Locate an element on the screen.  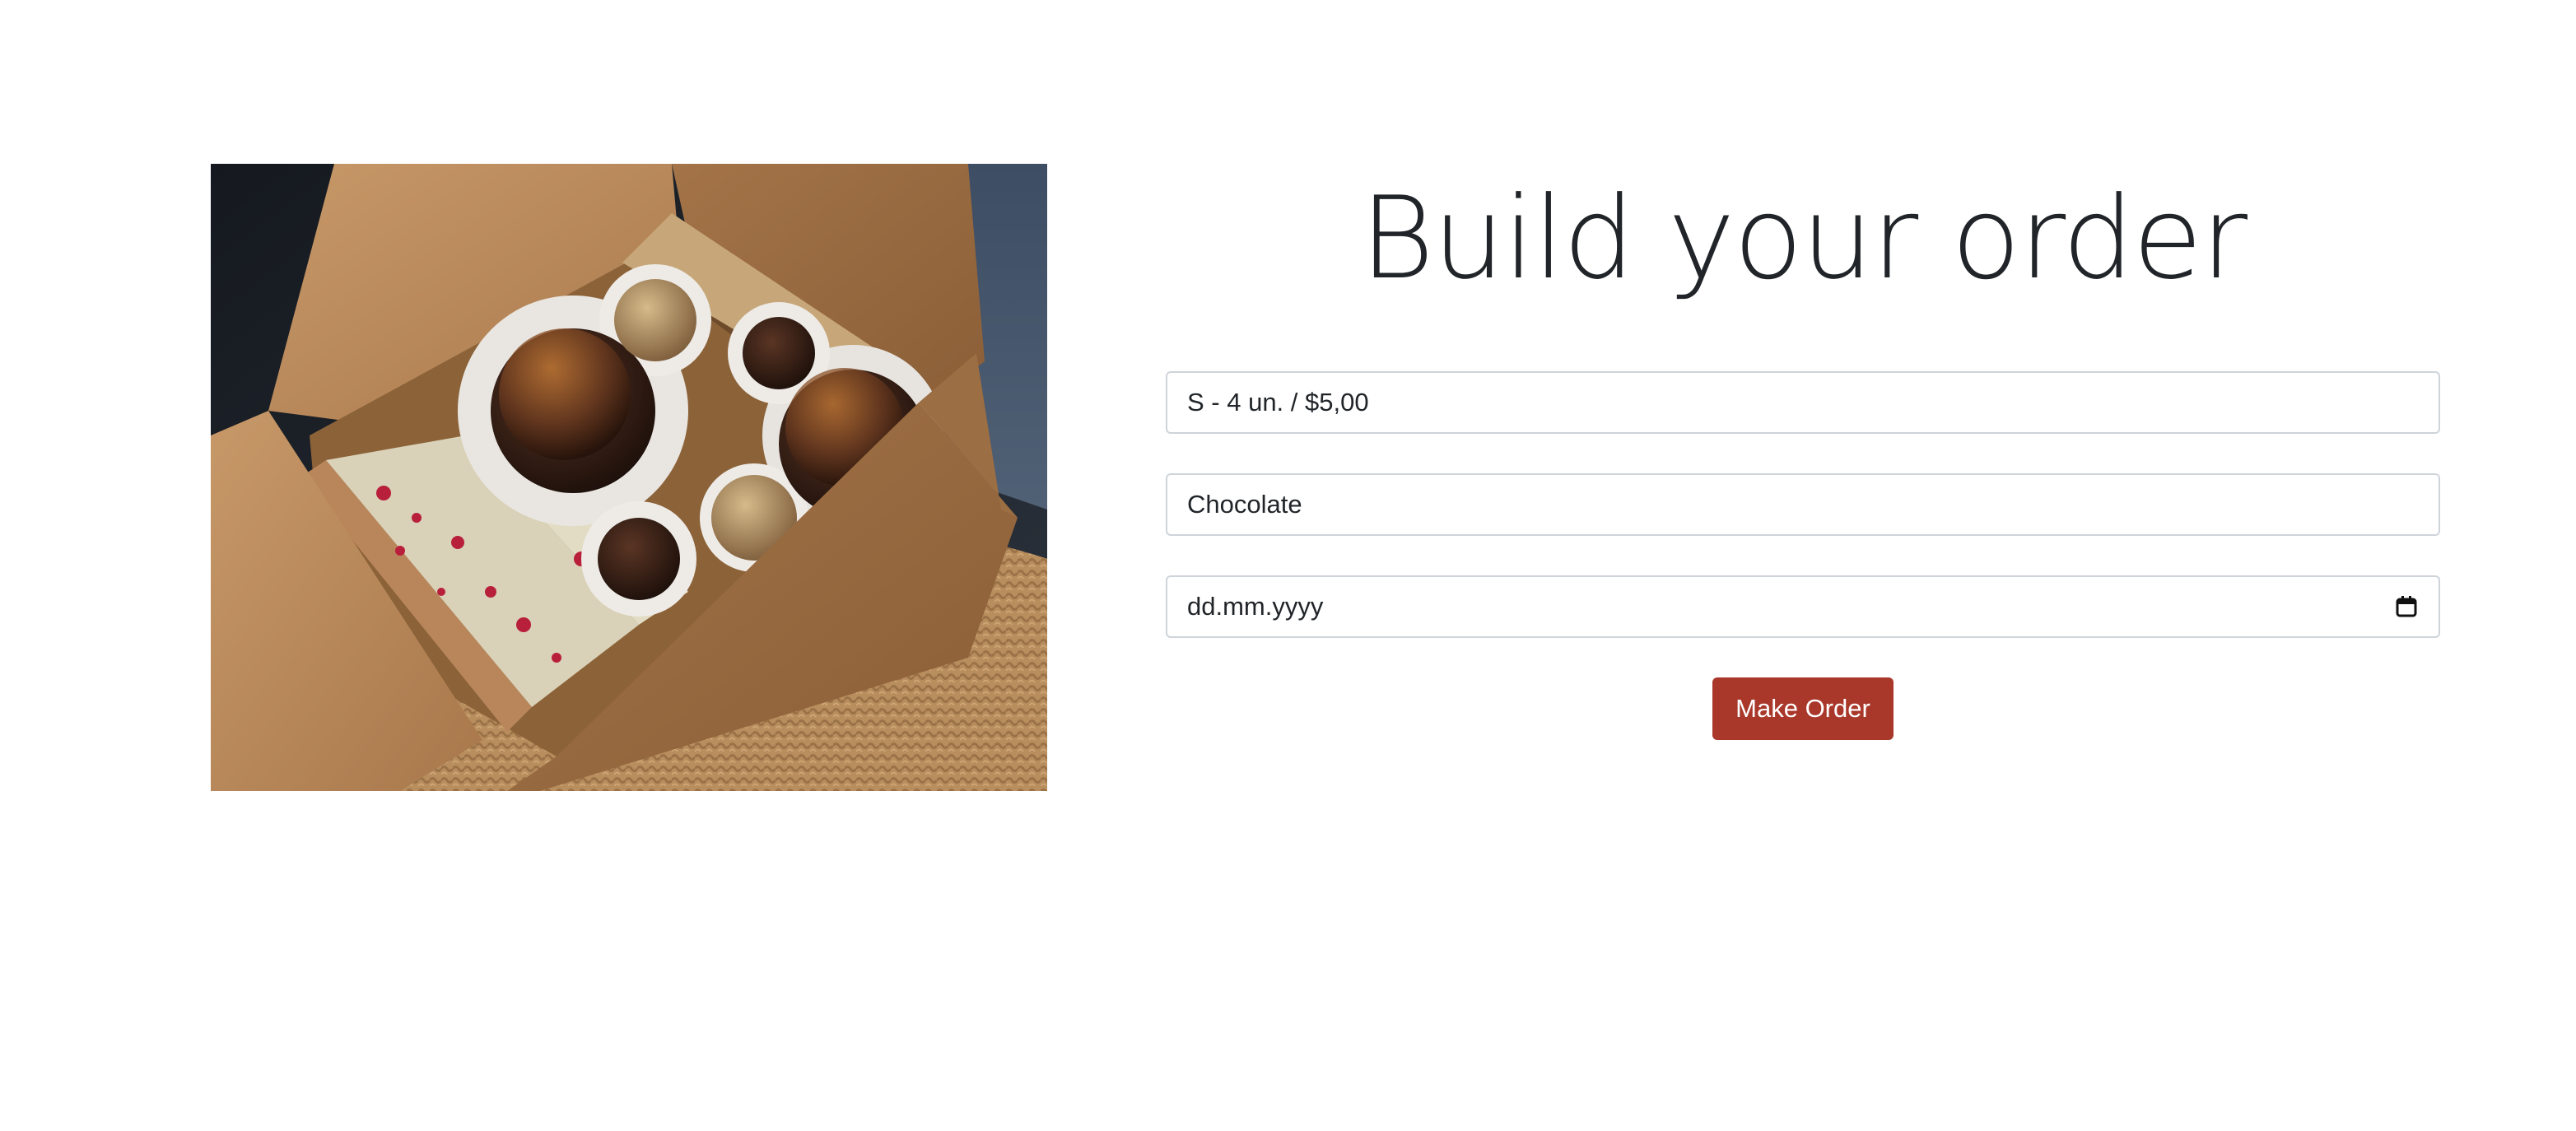
page-title: Build your order is located at coordinates (1803, 238).